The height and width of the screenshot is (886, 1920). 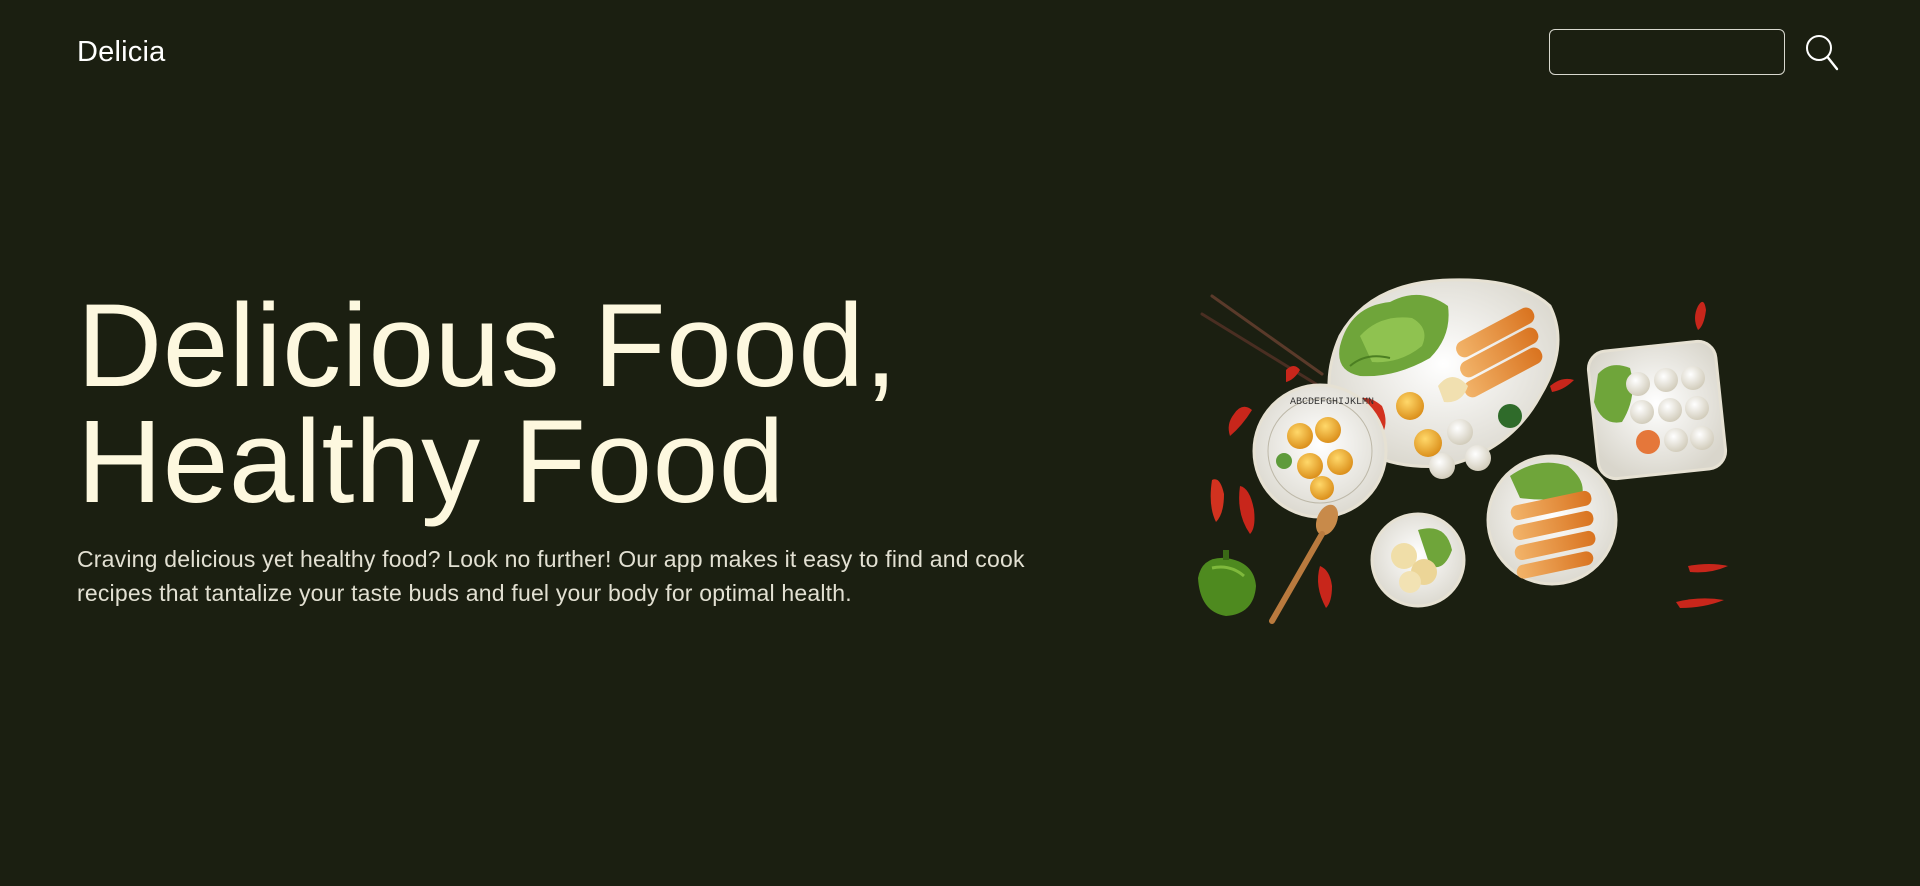 What do you see at coordinates (1418, 560) in the screenshot?
I see `small-bowl` at bounding box center [1418, 560].